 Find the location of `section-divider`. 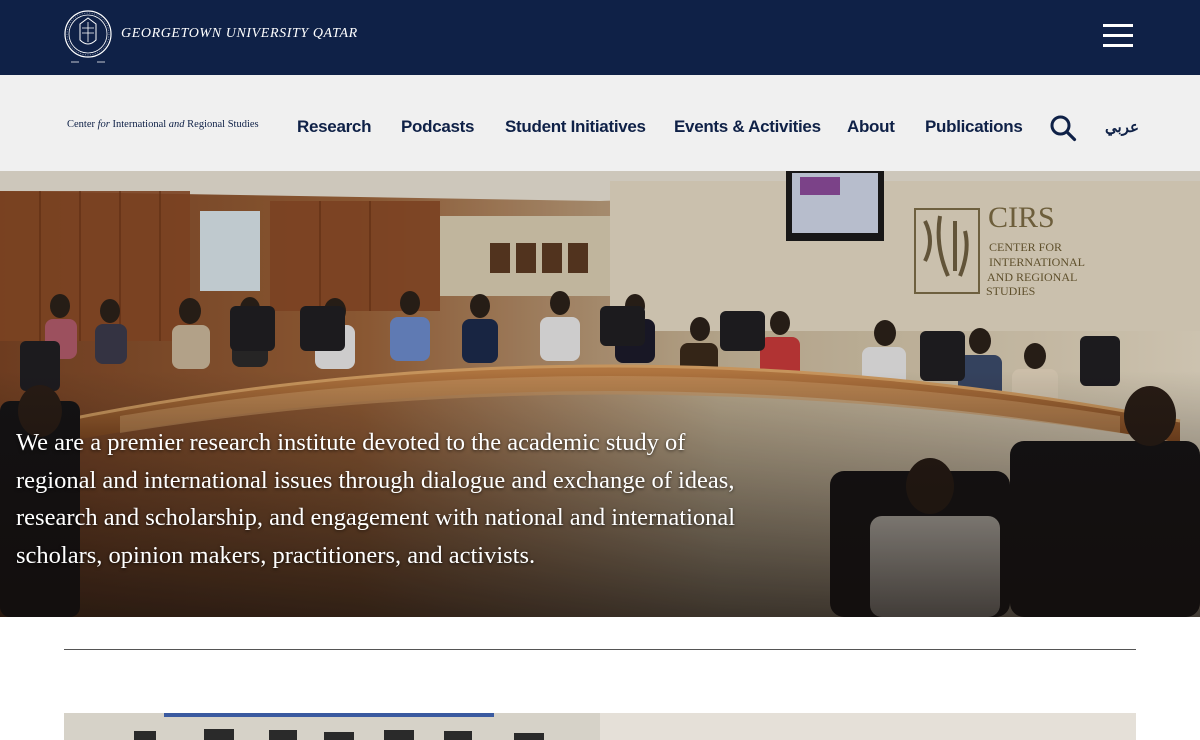

section-divider is located at coordinates (600, 649).